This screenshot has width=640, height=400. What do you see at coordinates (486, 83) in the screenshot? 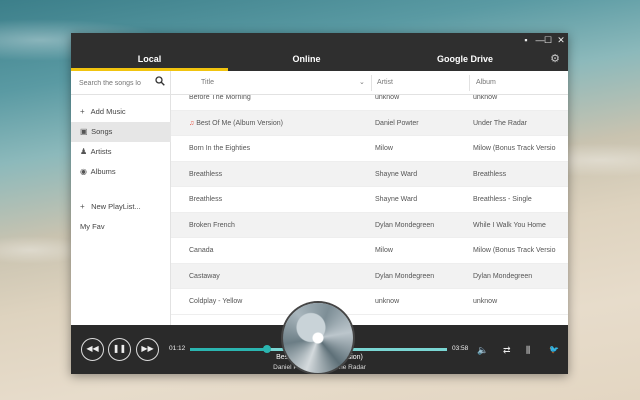
I see `column-header-album: Album` at bounding box center [486, 83].